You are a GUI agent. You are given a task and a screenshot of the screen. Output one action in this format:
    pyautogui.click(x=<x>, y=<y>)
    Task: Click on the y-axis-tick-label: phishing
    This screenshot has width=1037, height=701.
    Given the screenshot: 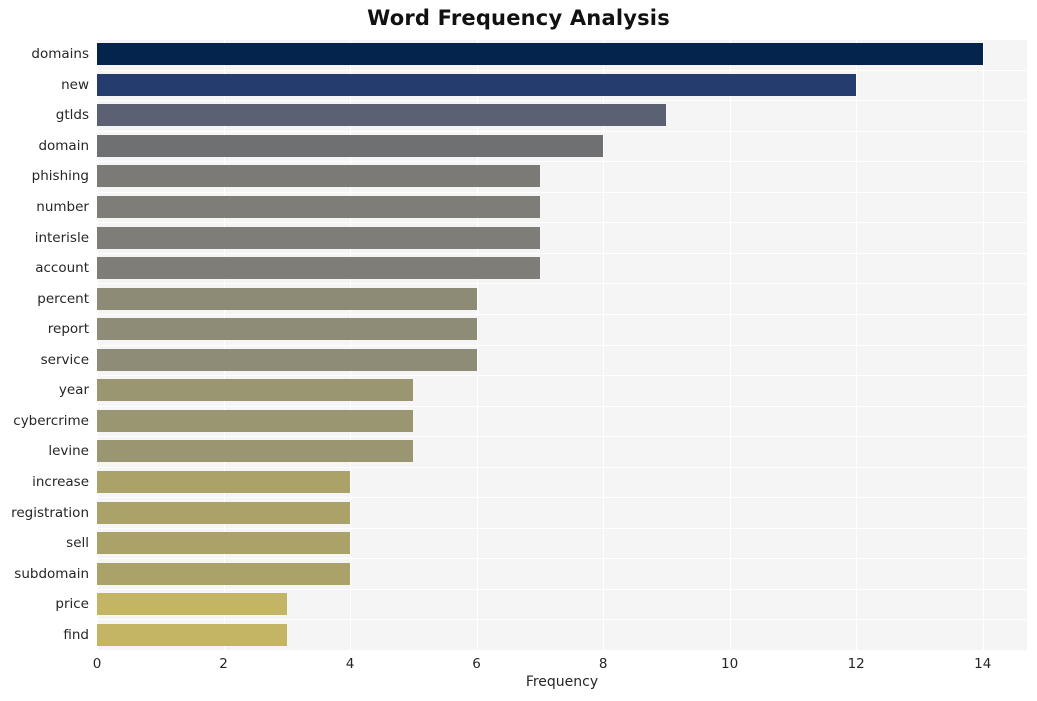 What is the action you would take?
    pyautogui.click(x=60, y=176)
    